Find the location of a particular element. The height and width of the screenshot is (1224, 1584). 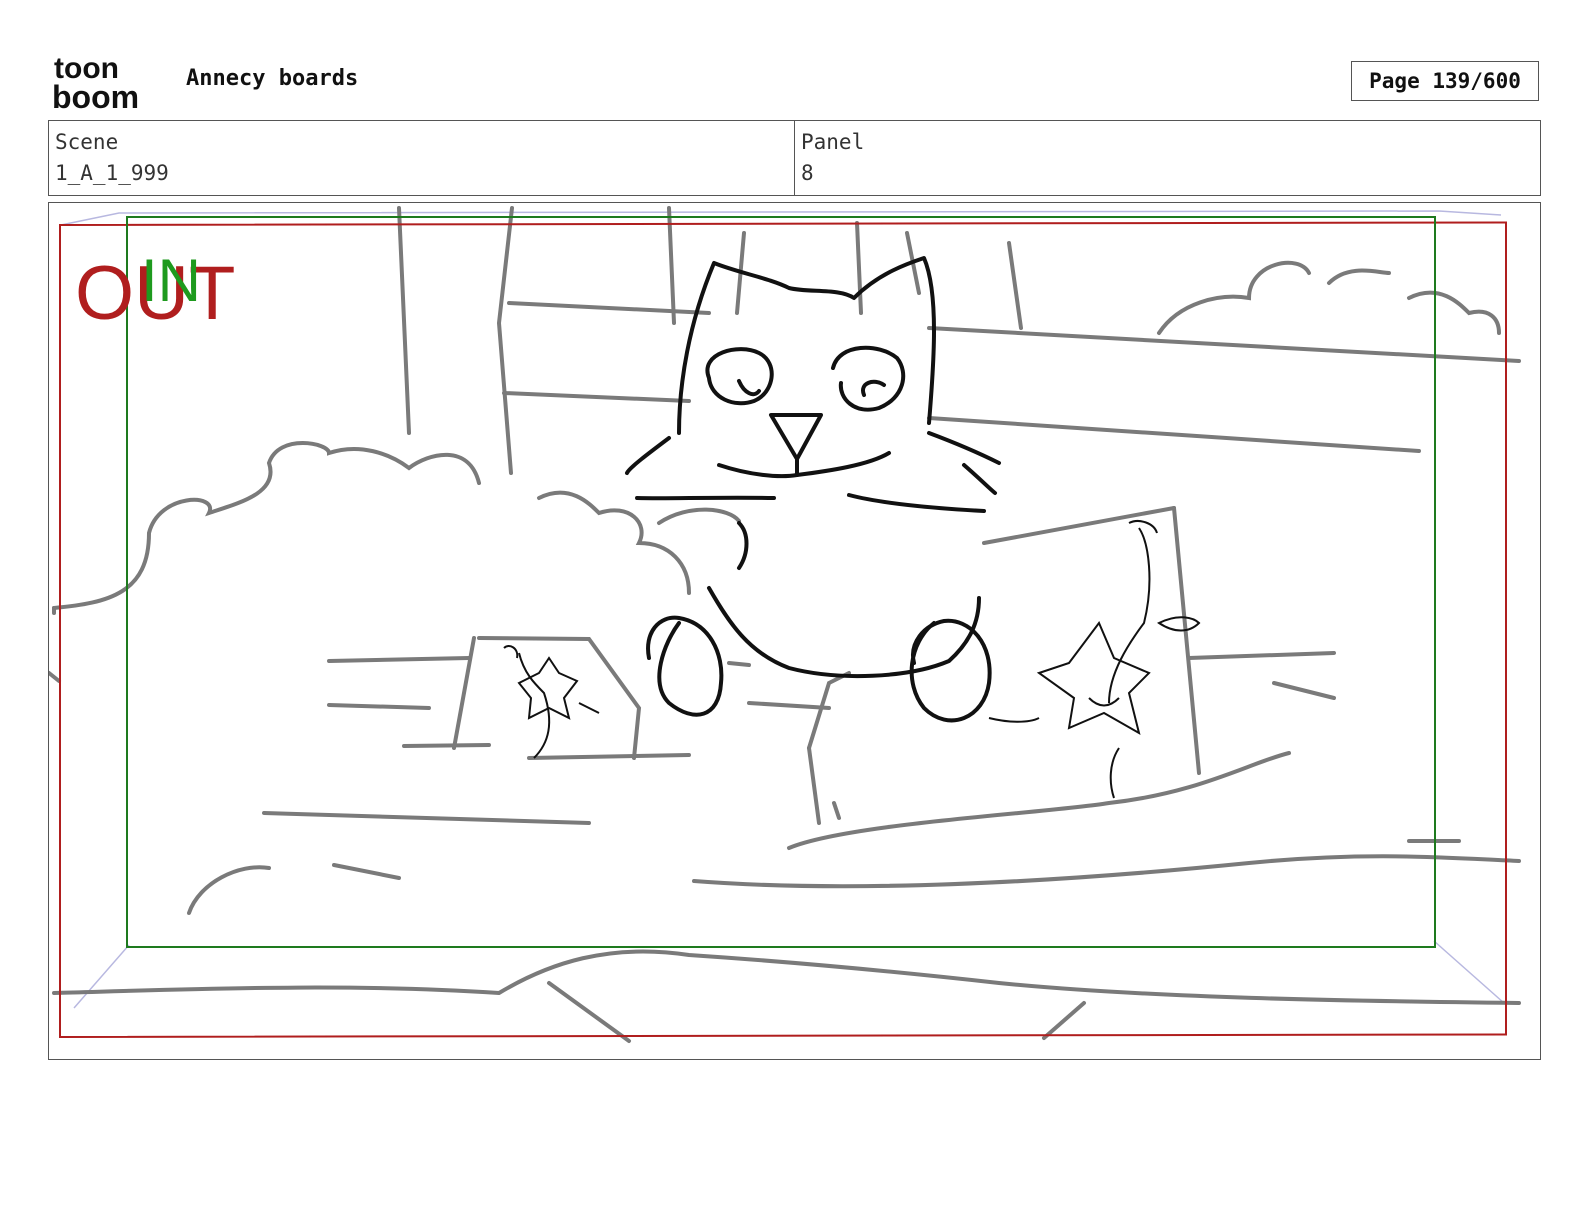

page-indicator: Page 139/600 is located at coordinates (1445, 81).